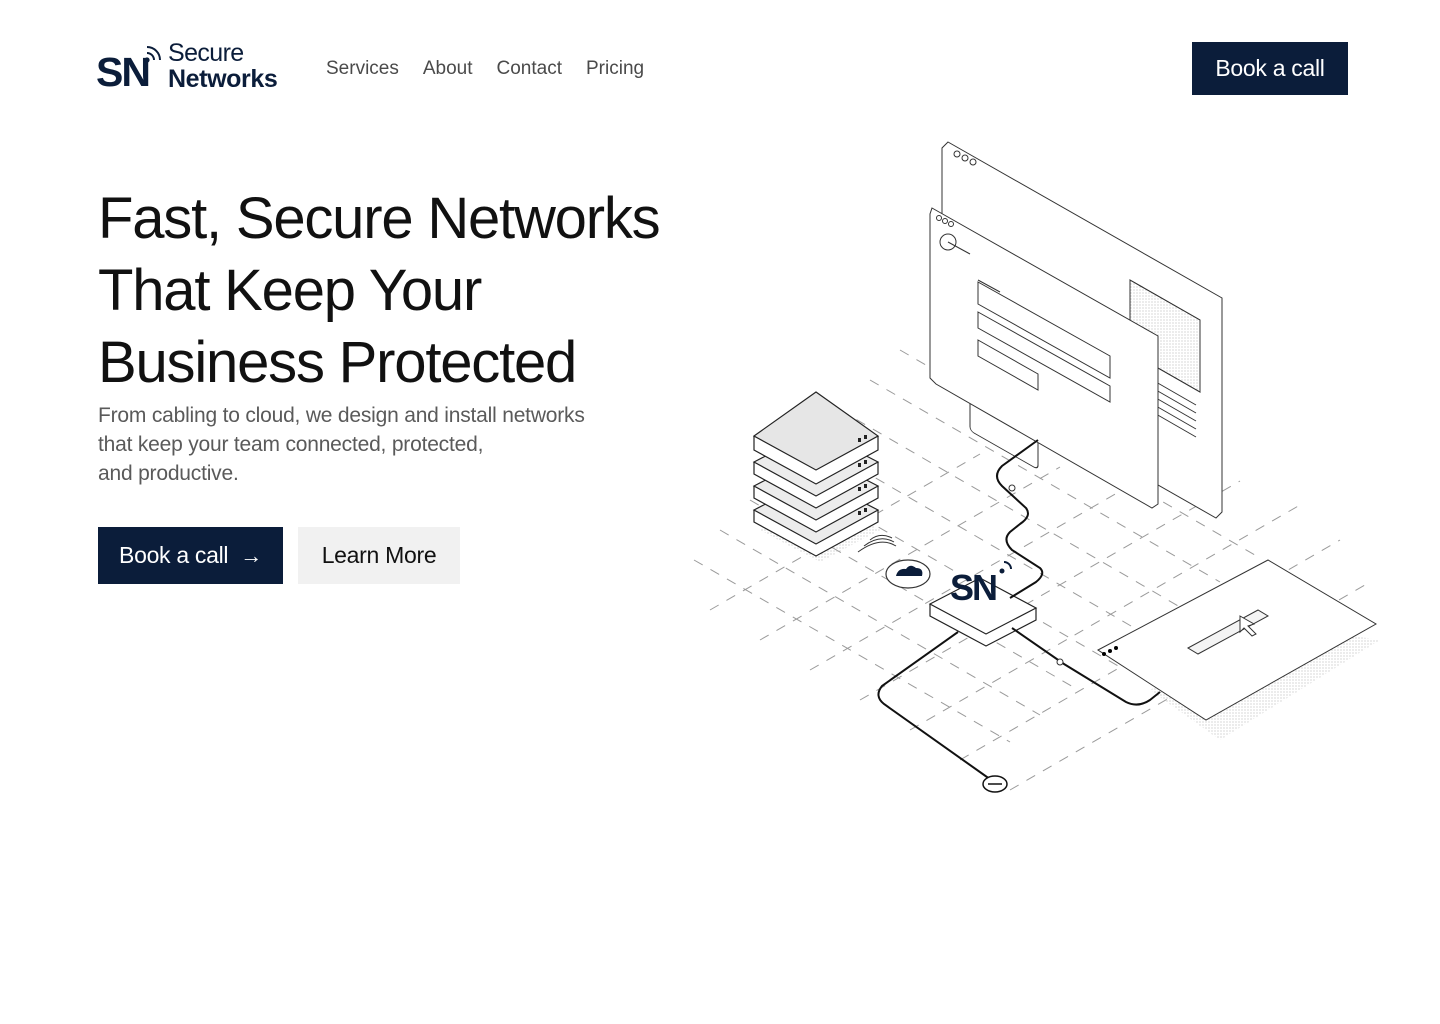 The height and width of the screenshot is (1024, 1440). Describe the element at coordinates (615, 69) in the screenshot. I see `nav-item-pricing: Pricing` at that location.